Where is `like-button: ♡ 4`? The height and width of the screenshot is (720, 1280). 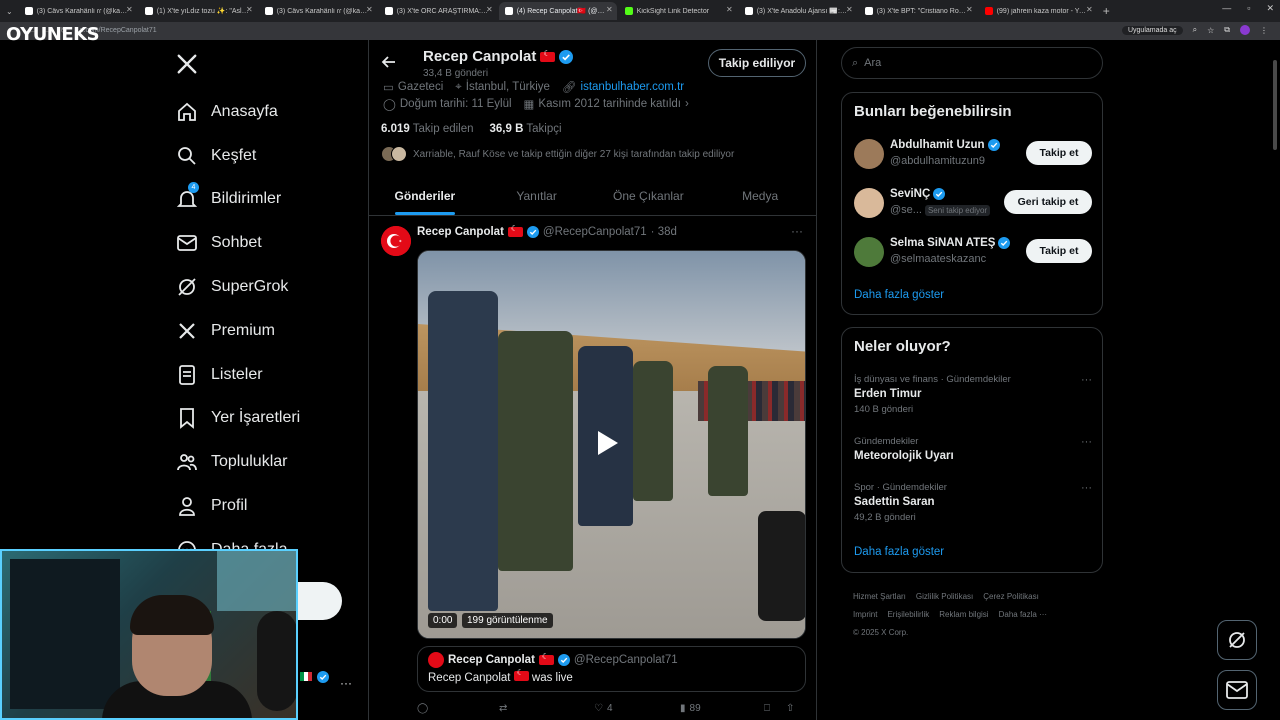
like-button: ♡ 4 is located at coordinates (637, 708).